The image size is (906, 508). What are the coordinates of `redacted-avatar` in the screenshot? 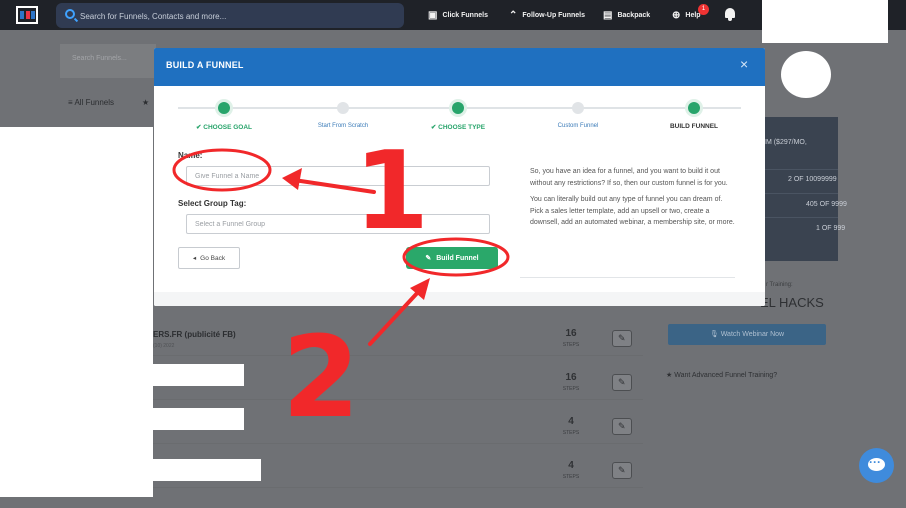 It's located at (806, 74).